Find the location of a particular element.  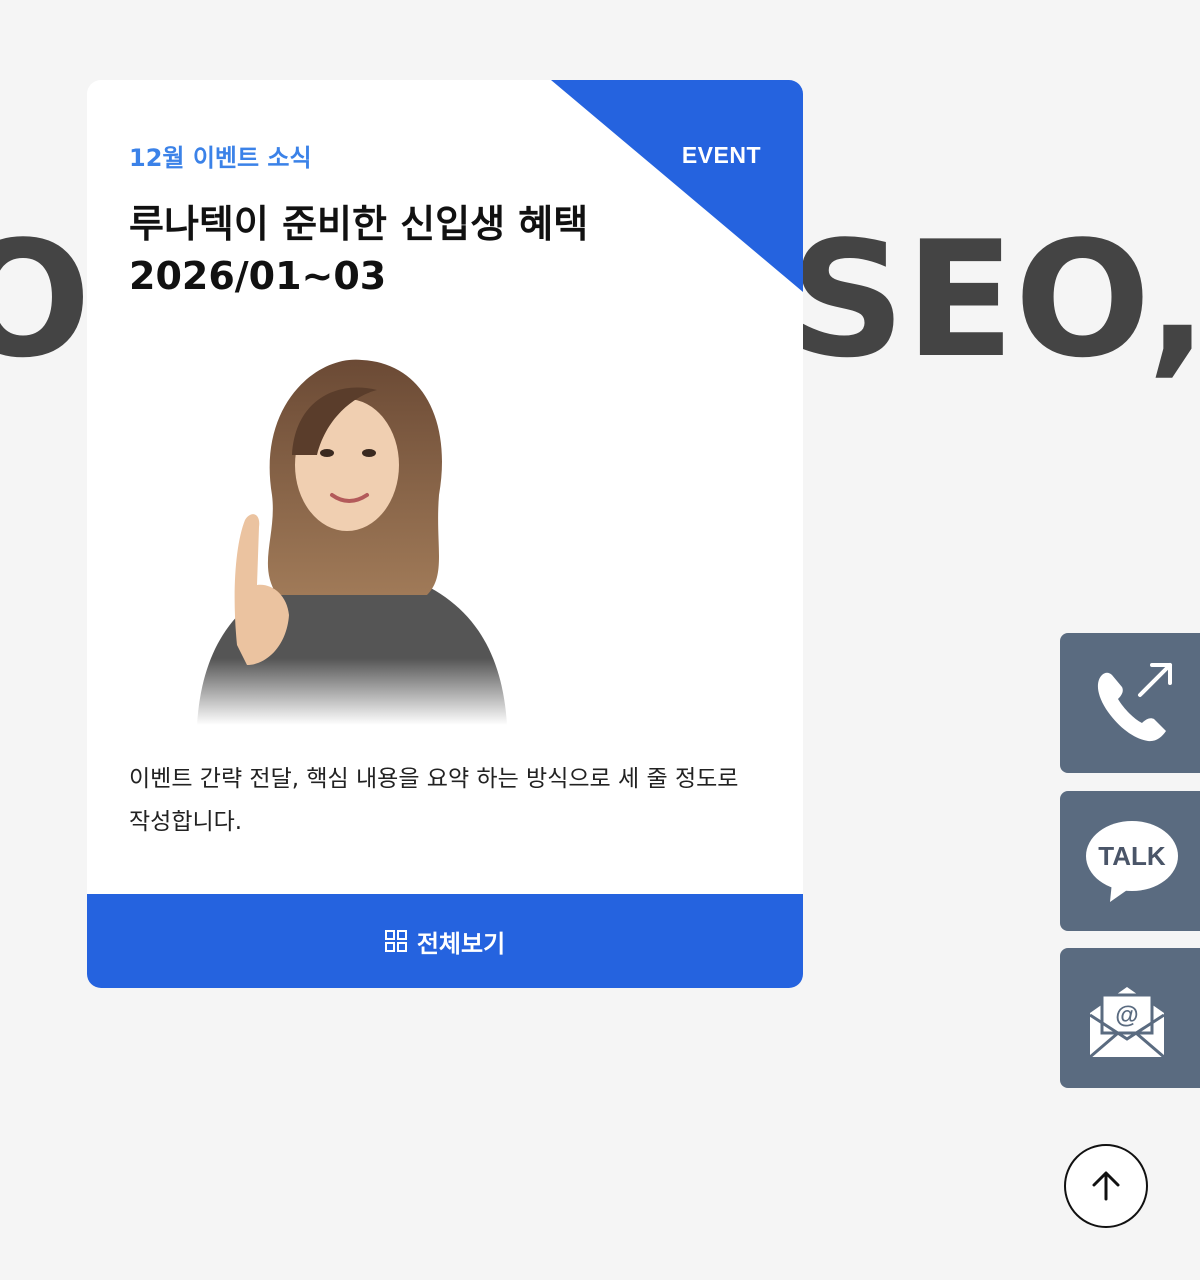

event-title-line2: 2026/01~03 is located at coordinates (258, 276).